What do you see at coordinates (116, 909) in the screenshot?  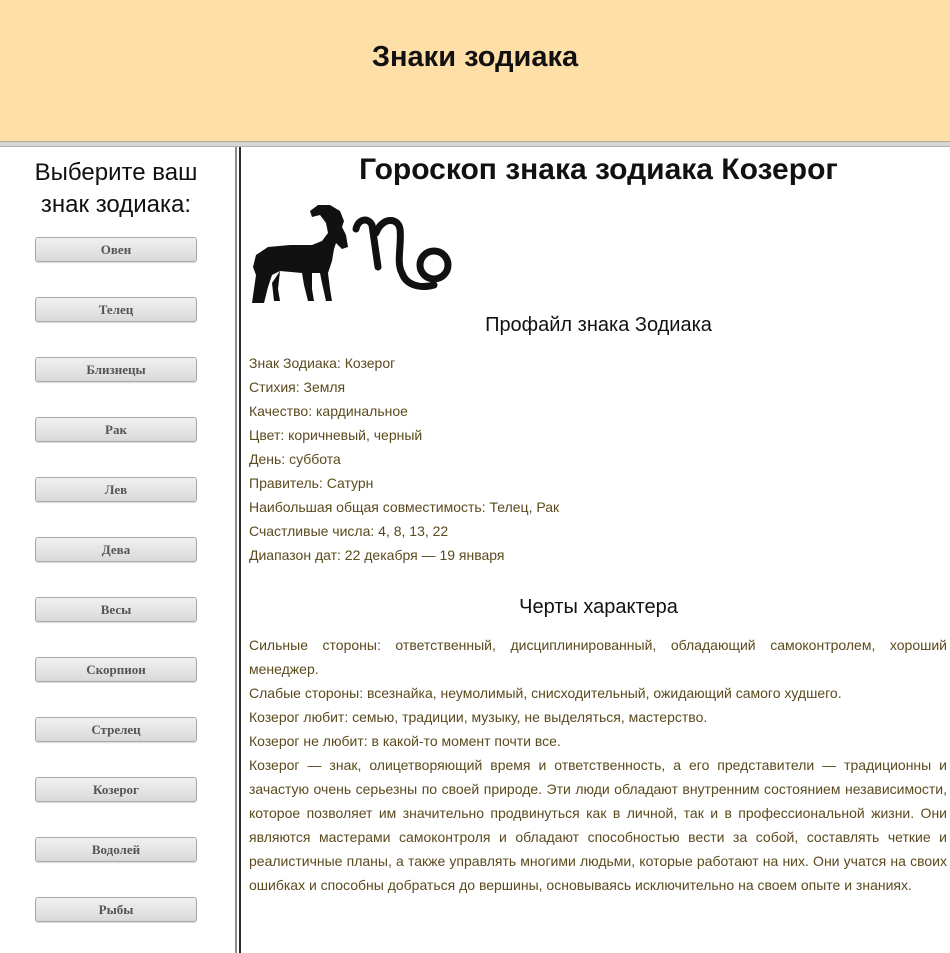 I see `sign-button-pisces: Рыбы` at bounding box center [116, 909].